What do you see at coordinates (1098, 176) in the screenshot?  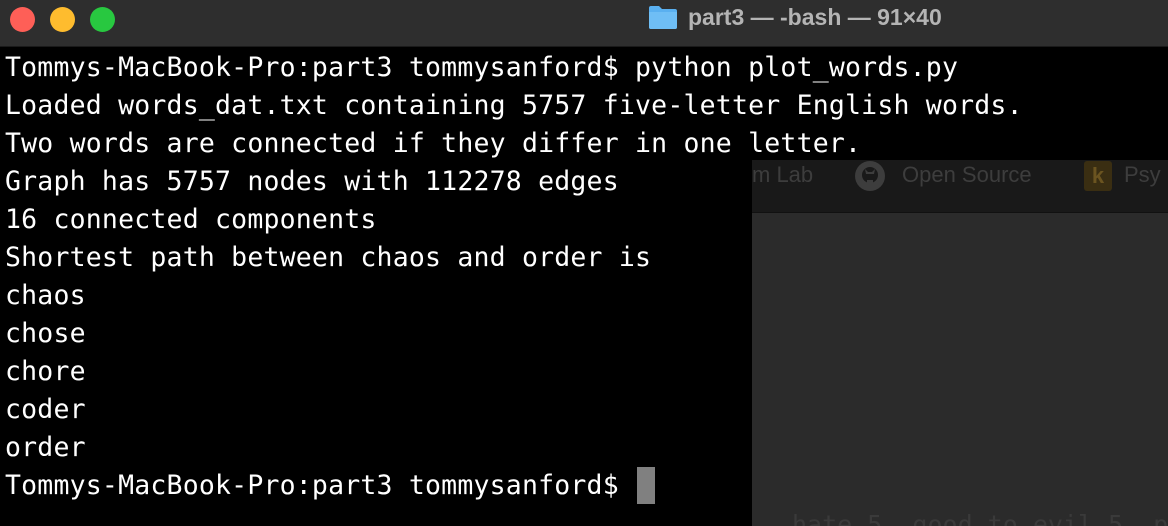 I see `k-icon: k` at bounding box center [1098, 176].